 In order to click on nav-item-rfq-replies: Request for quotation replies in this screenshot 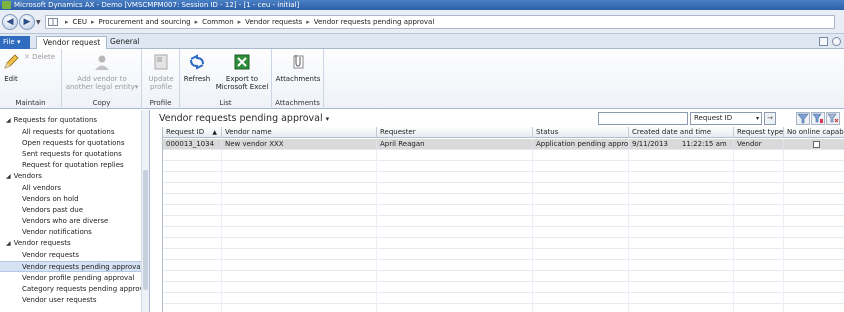, I will do `click(70, 165)`.